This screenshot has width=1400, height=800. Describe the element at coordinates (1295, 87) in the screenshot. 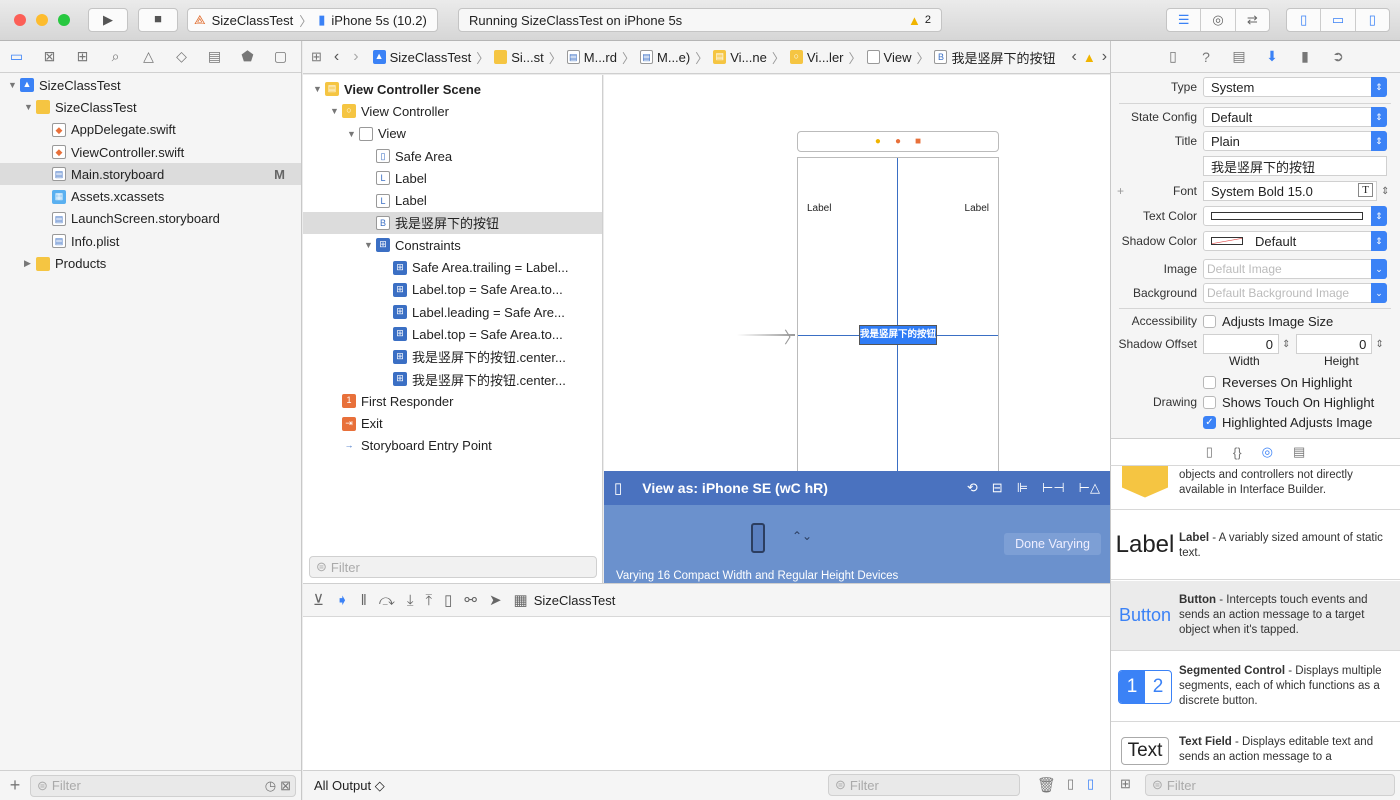

I see `type-popup: System ⇕` at that location.